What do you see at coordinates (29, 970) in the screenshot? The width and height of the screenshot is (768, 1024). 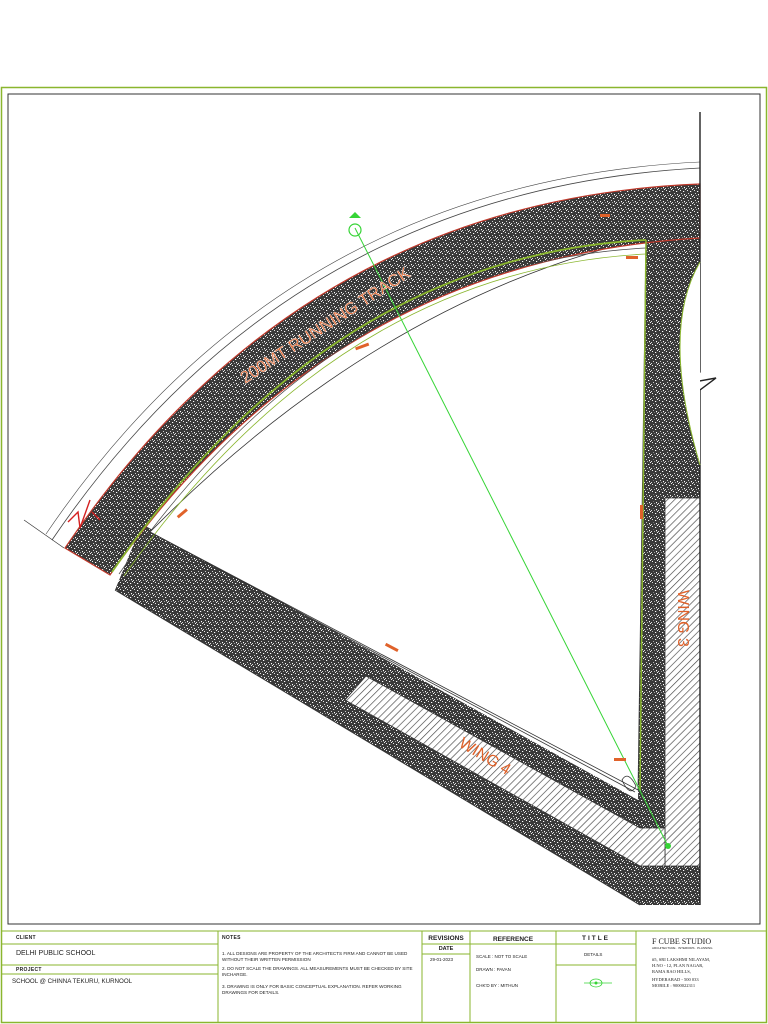 I see `project-label: PROJECT` at bounding box center [29, 970].